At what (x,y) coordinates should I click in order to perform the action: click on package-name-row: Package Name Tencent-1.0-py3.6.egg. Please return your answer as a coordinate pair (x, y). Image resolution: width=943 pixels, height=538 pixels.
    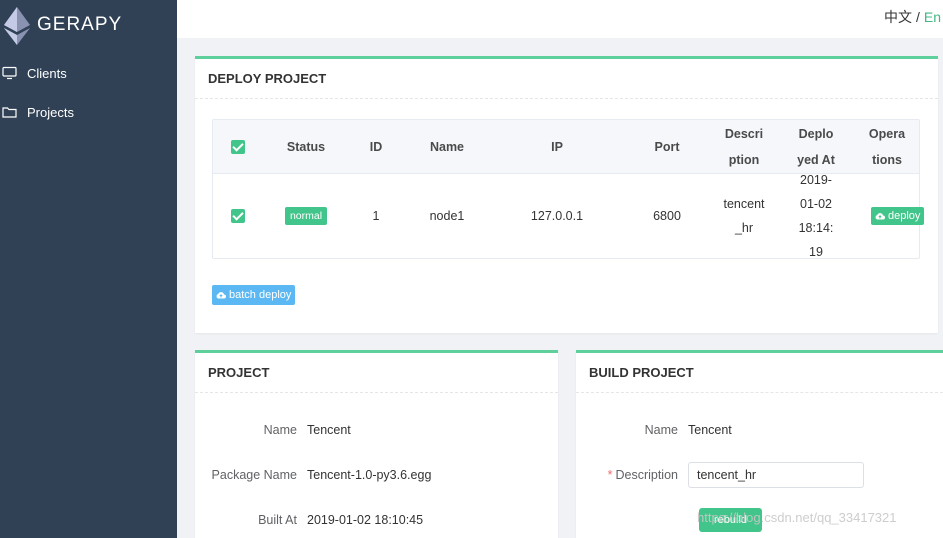
    Looking at the image, I should click on (376, 475).